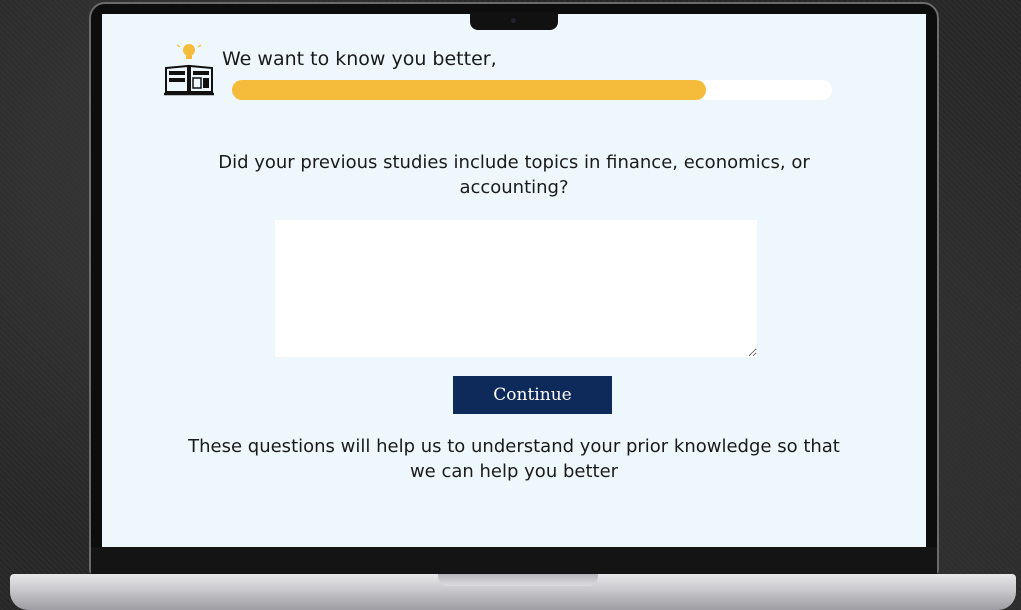 The width and height of the screenshot is (1021, 610). I want to click on continue-button: Continue, so click(532, 395).